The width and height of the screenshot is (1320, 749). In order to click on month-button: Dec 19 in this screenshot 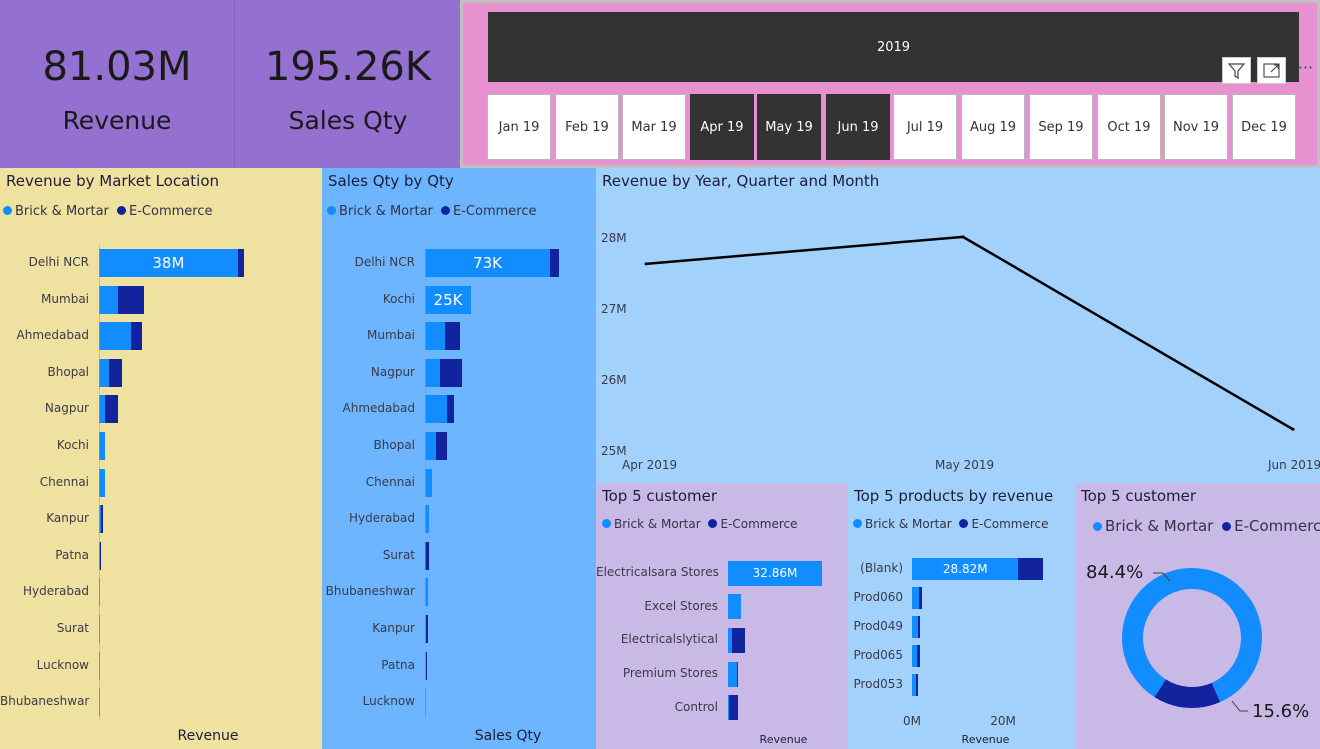, I will do `click(1264, 127)`.